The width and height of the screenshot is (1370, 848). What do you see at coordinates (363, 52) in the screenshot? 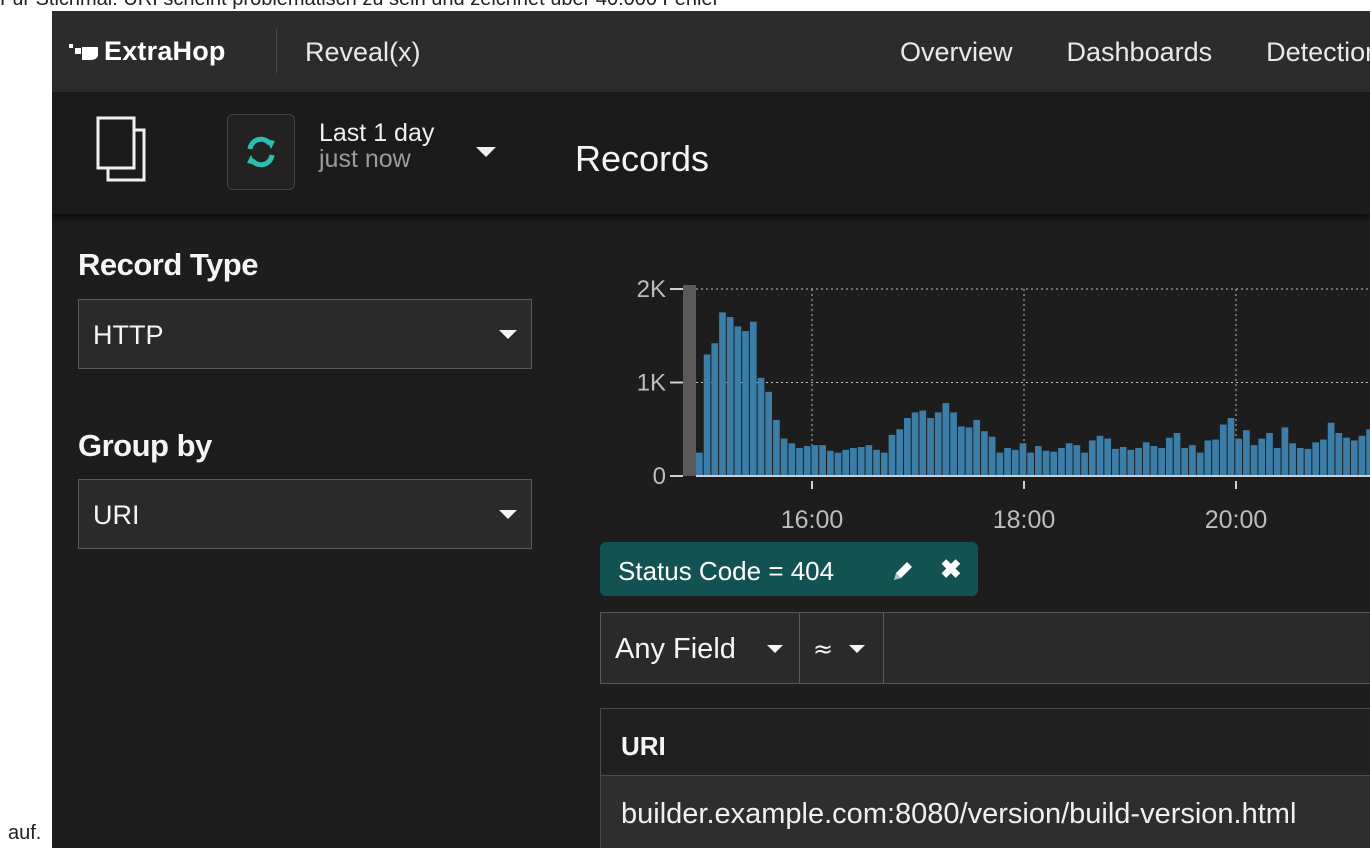
I see `product-name: Reveal(x)` at bounding box center [363, 52].